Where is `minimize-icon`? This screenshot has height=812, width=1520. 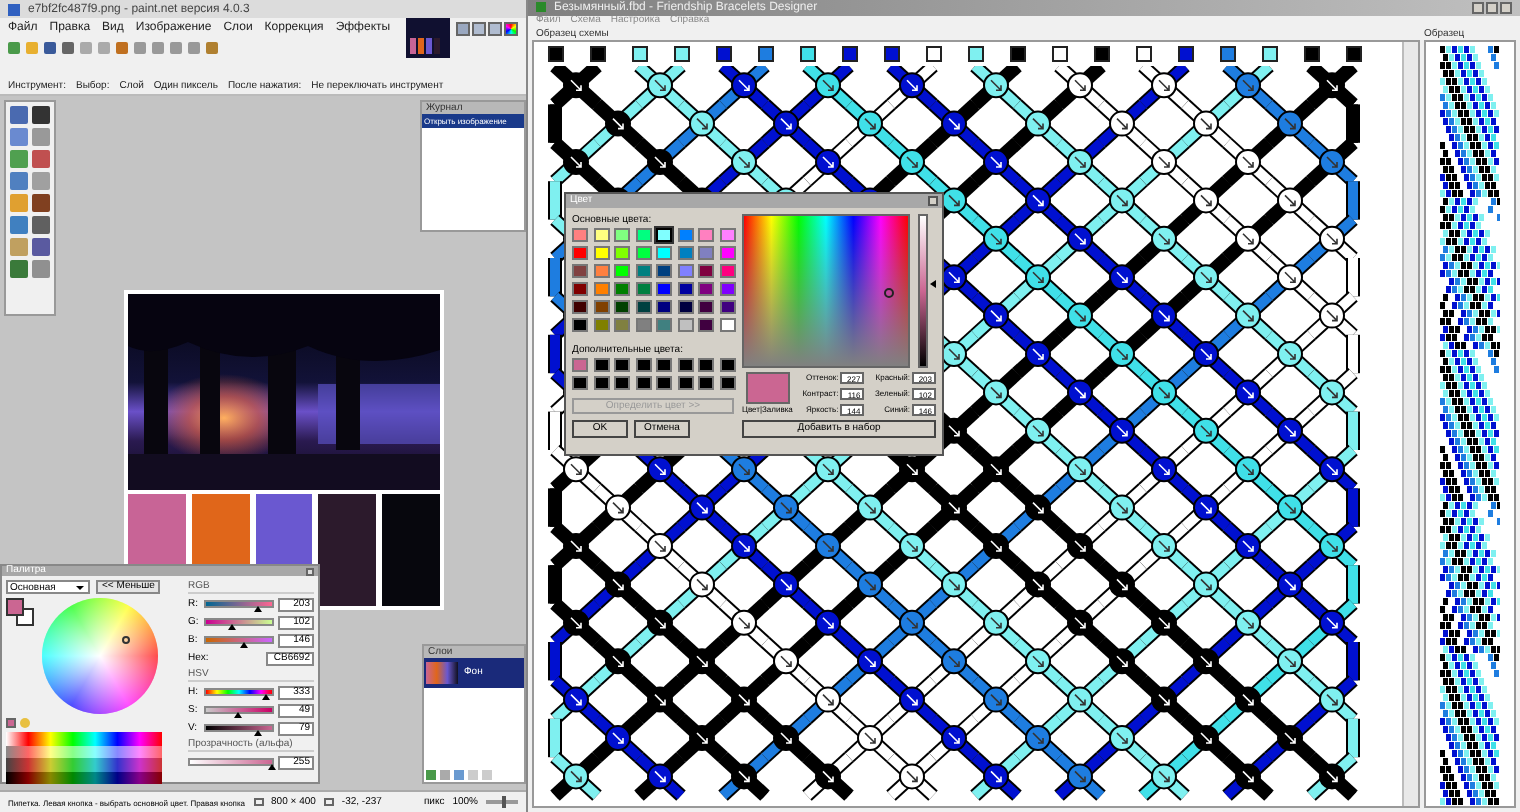
minimize-icon is located at coordinates (1478, 7).